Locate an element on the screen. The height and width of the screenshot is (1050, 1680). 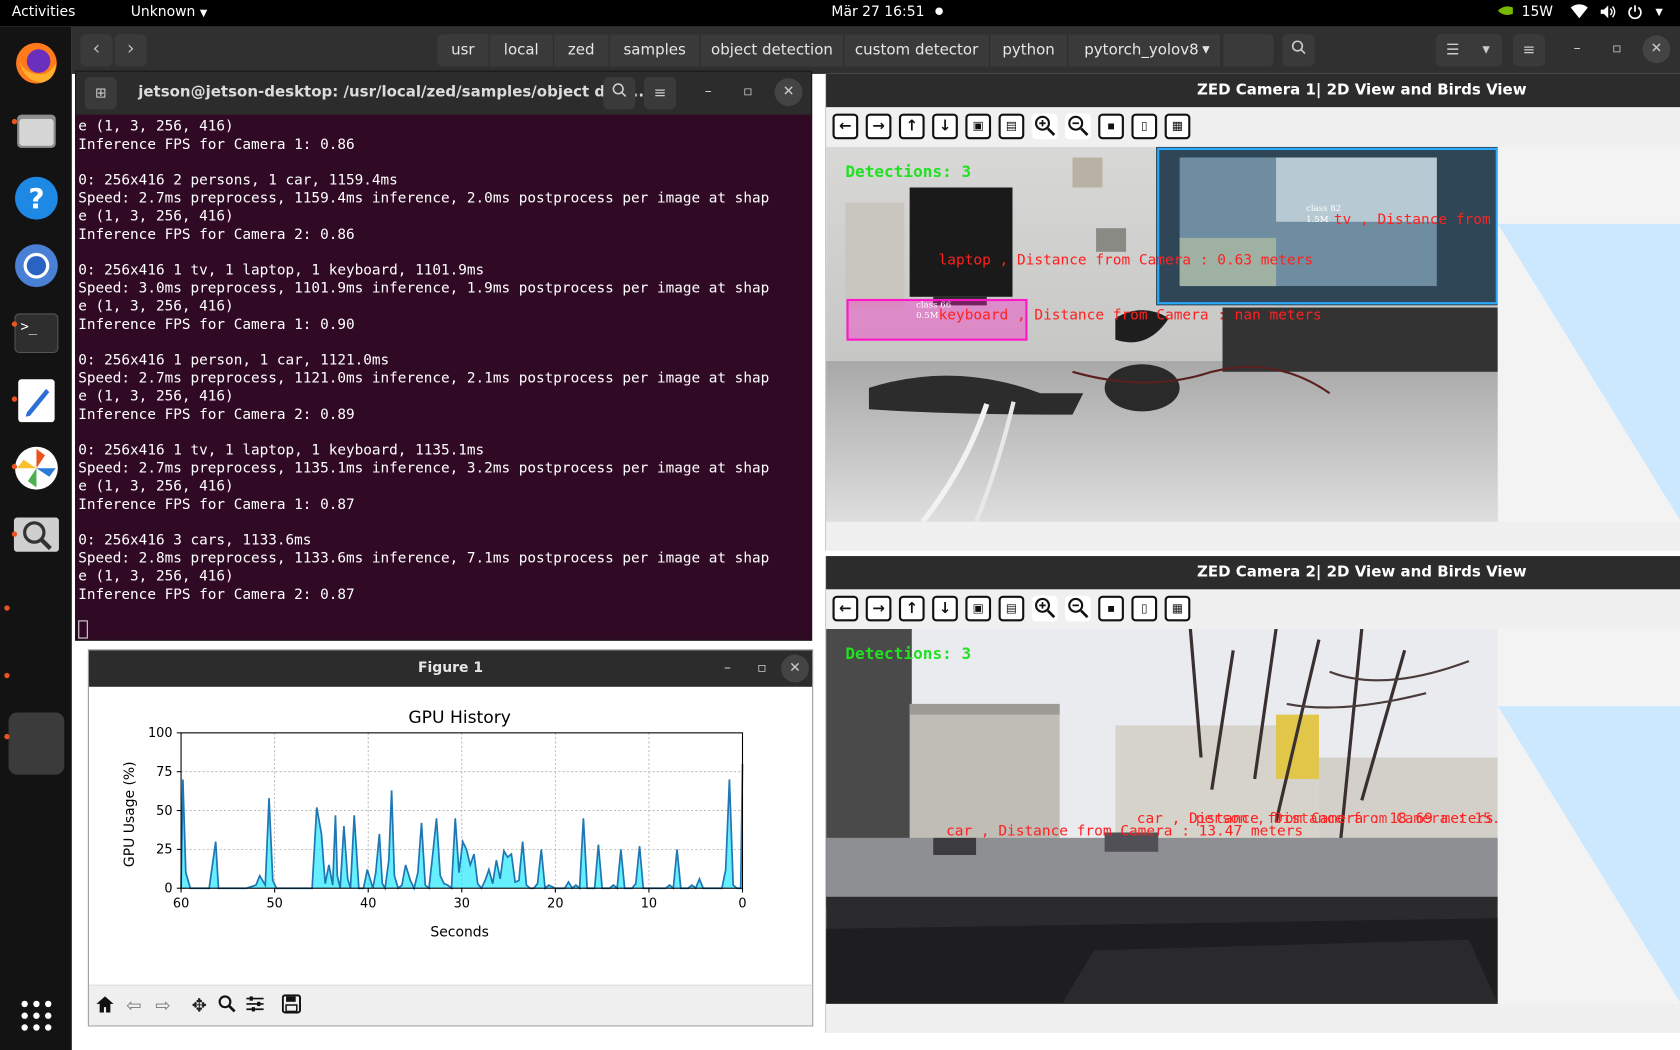
help-icon: ? is located at coordinates (36, 198).